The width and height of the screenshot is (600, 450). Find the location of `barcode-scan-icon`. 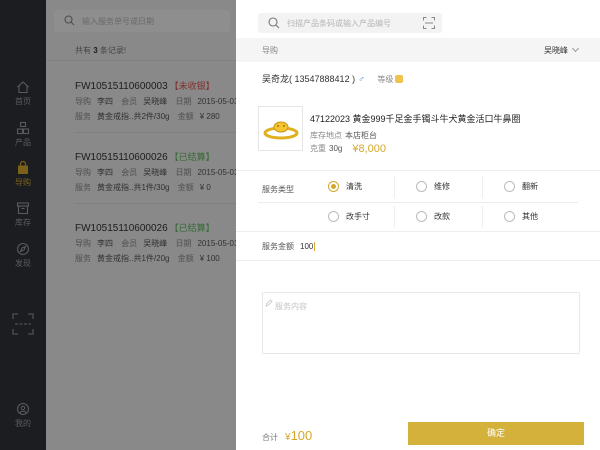

barcode-scan-icon is located at coordinates (429, 23).